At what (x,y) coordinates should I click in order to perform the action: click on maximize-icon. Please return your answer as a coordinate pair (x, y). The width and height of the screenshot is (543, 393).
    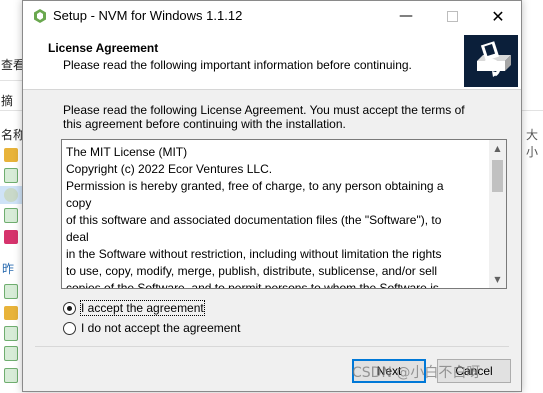
    Looking at the image, I should click on (452, 16).